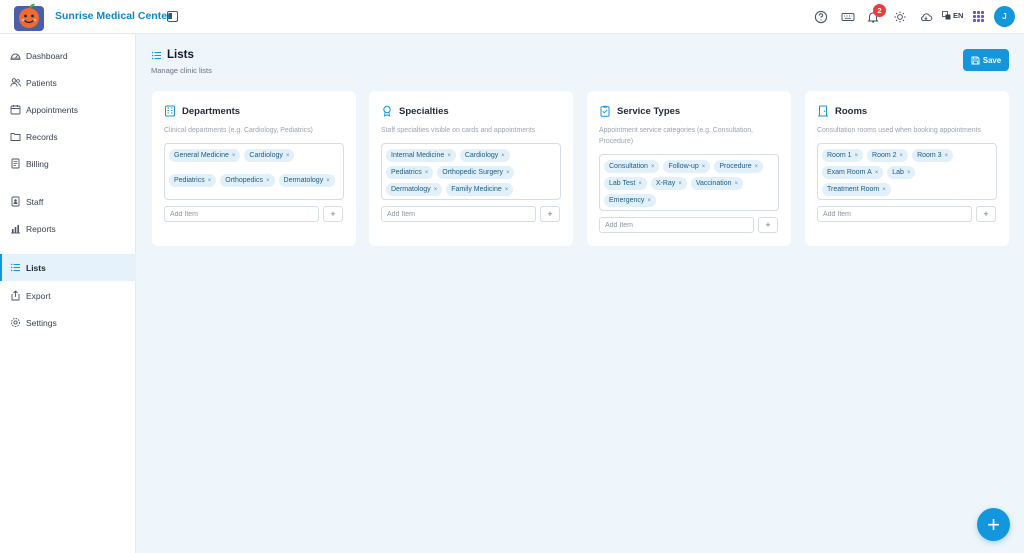 The image size is (1024, 553). What do you see at coordinates (888, 155) in the screenshot?
I see `list-tag: Room 2 ×` at bounding box center [888, 155].